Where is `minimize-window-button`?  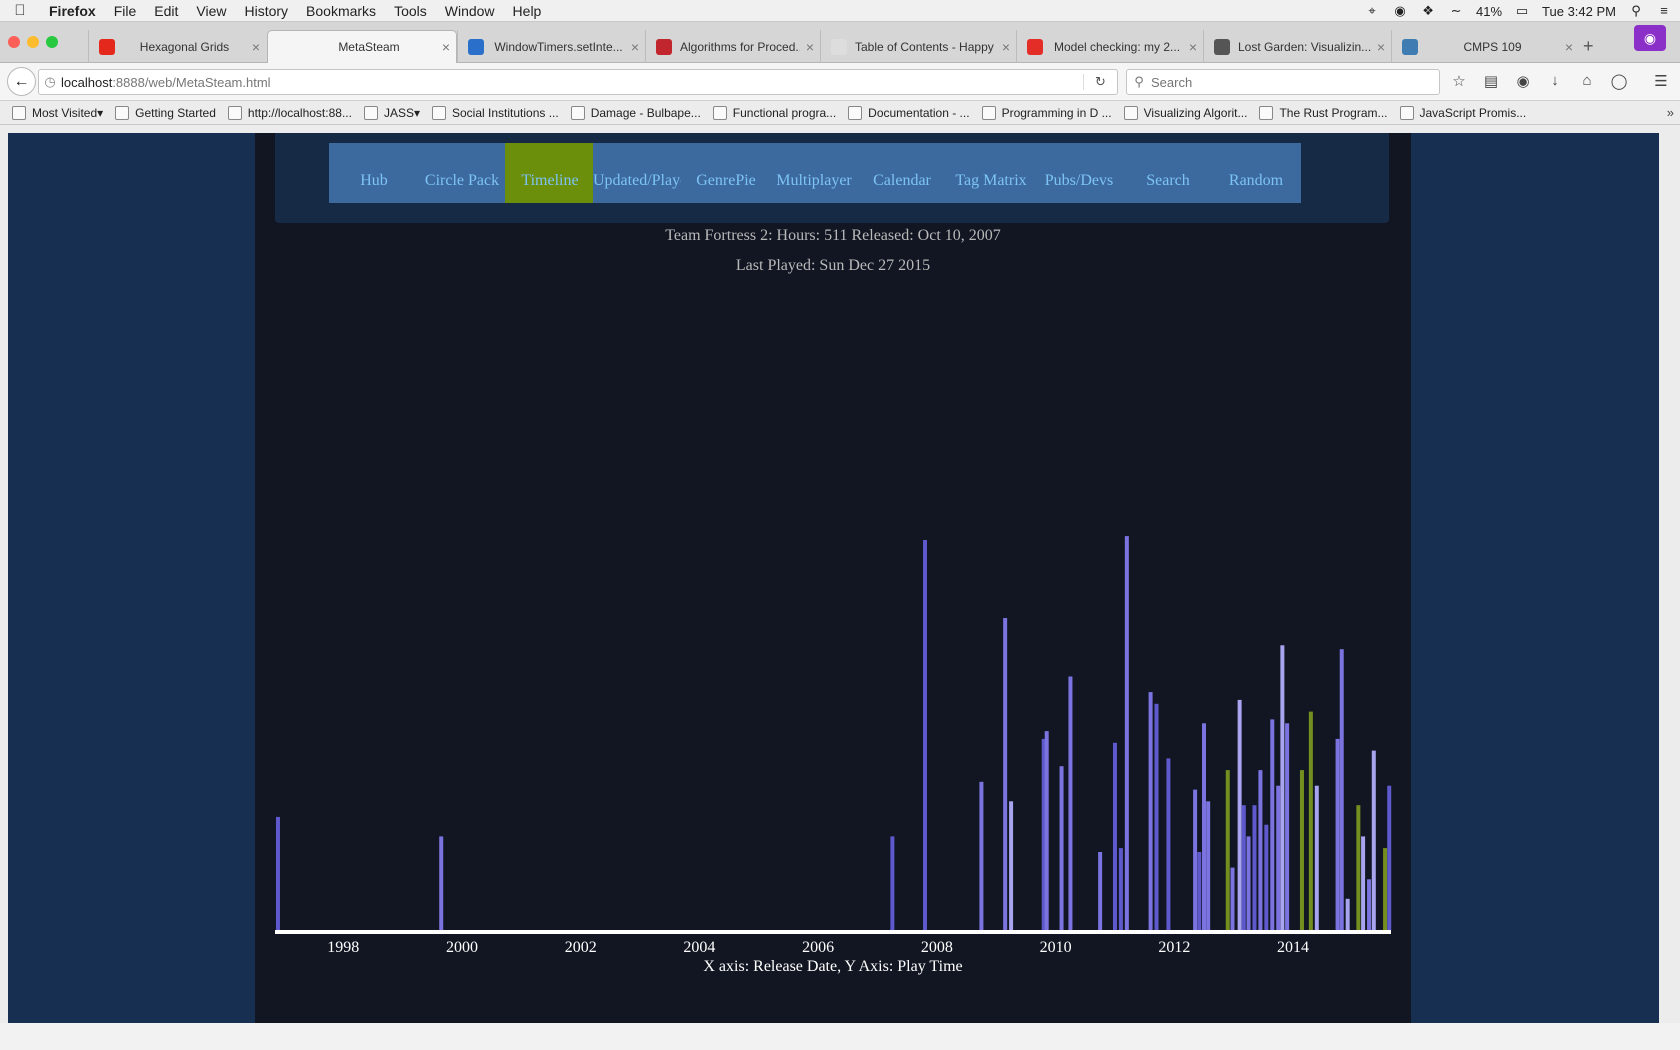
minimize-window-button is located at coordinates (33, 42).